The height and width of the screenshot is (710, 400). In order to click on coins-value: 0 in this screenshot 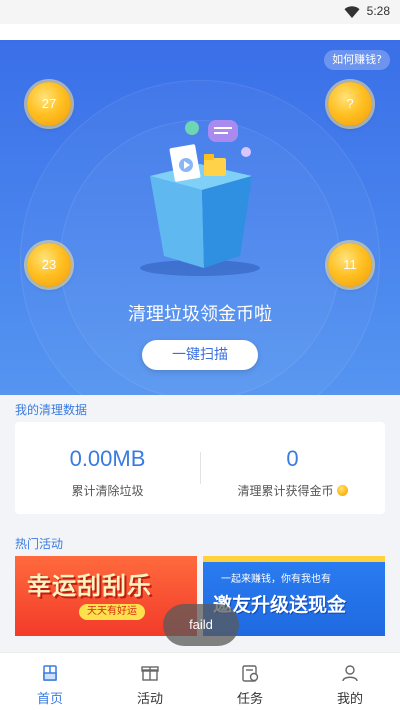, I will do `click(292, 458)`.